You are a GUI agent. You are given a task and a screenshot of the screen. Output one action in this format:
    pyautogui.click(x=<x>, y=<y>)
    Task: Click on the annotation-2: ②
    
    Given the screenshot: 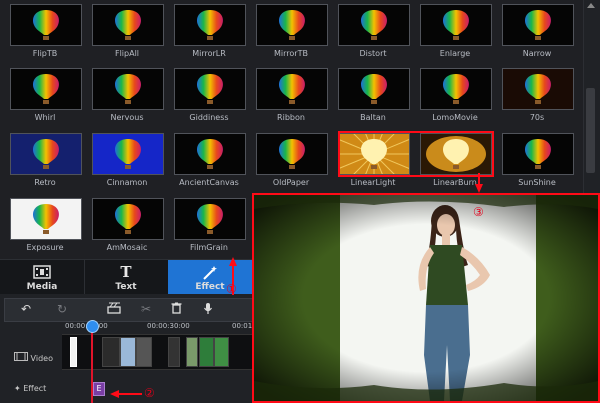 What is the action you would take?
    pyautogui.click(x=149, y=393)
    